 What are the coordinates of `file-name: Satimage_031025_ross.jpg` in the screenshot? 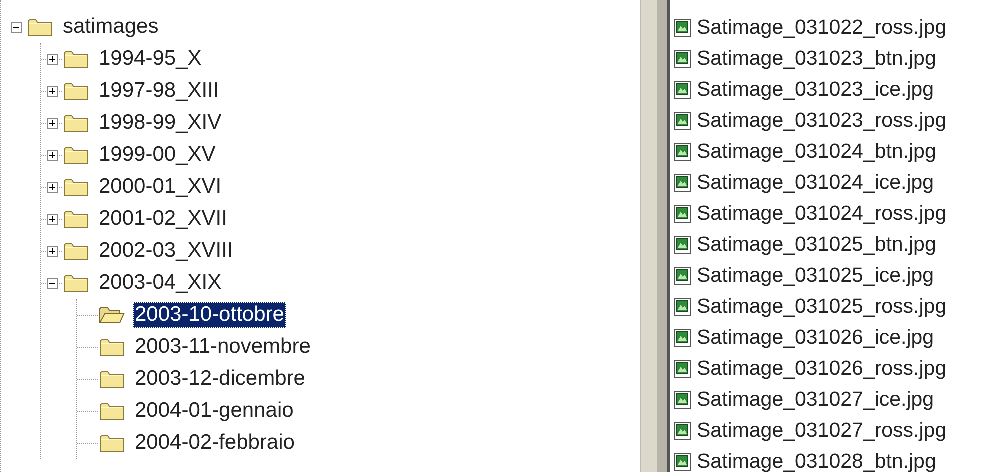 It's located at (822, 306).